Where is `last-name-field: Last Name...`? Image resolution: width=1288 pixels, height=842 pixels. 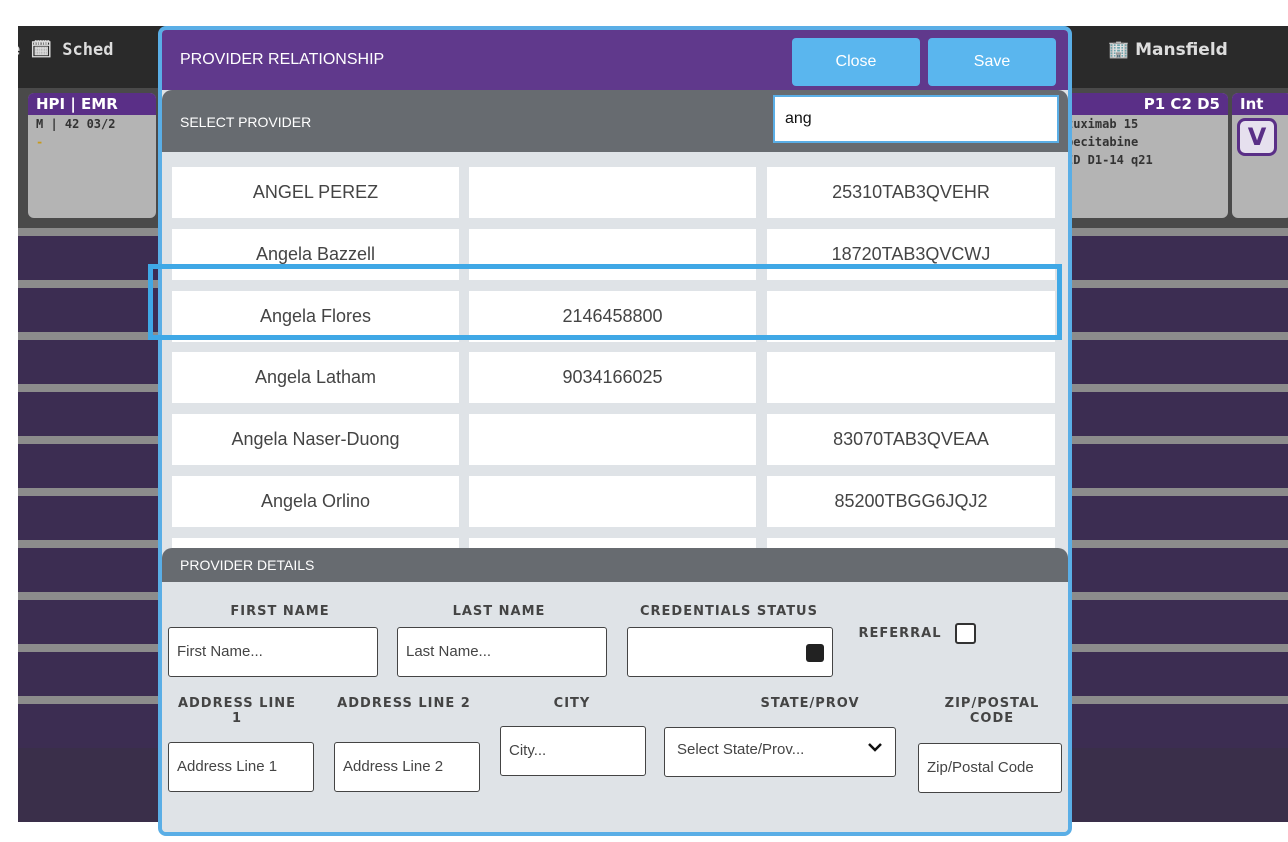 last-name-field: Last Name... is located at coordinates (502, 652).